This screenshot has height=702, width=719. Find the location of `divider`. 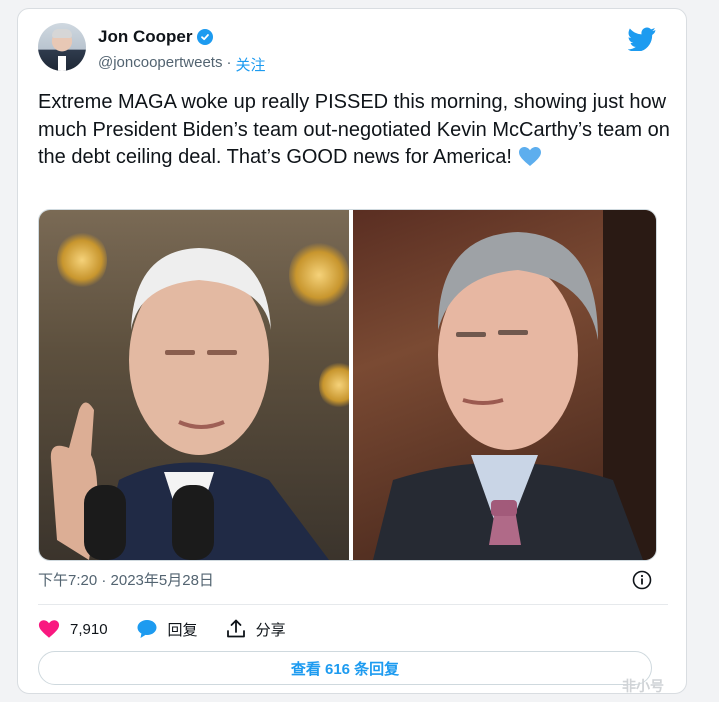

divider is located at coordinates (353, 604).